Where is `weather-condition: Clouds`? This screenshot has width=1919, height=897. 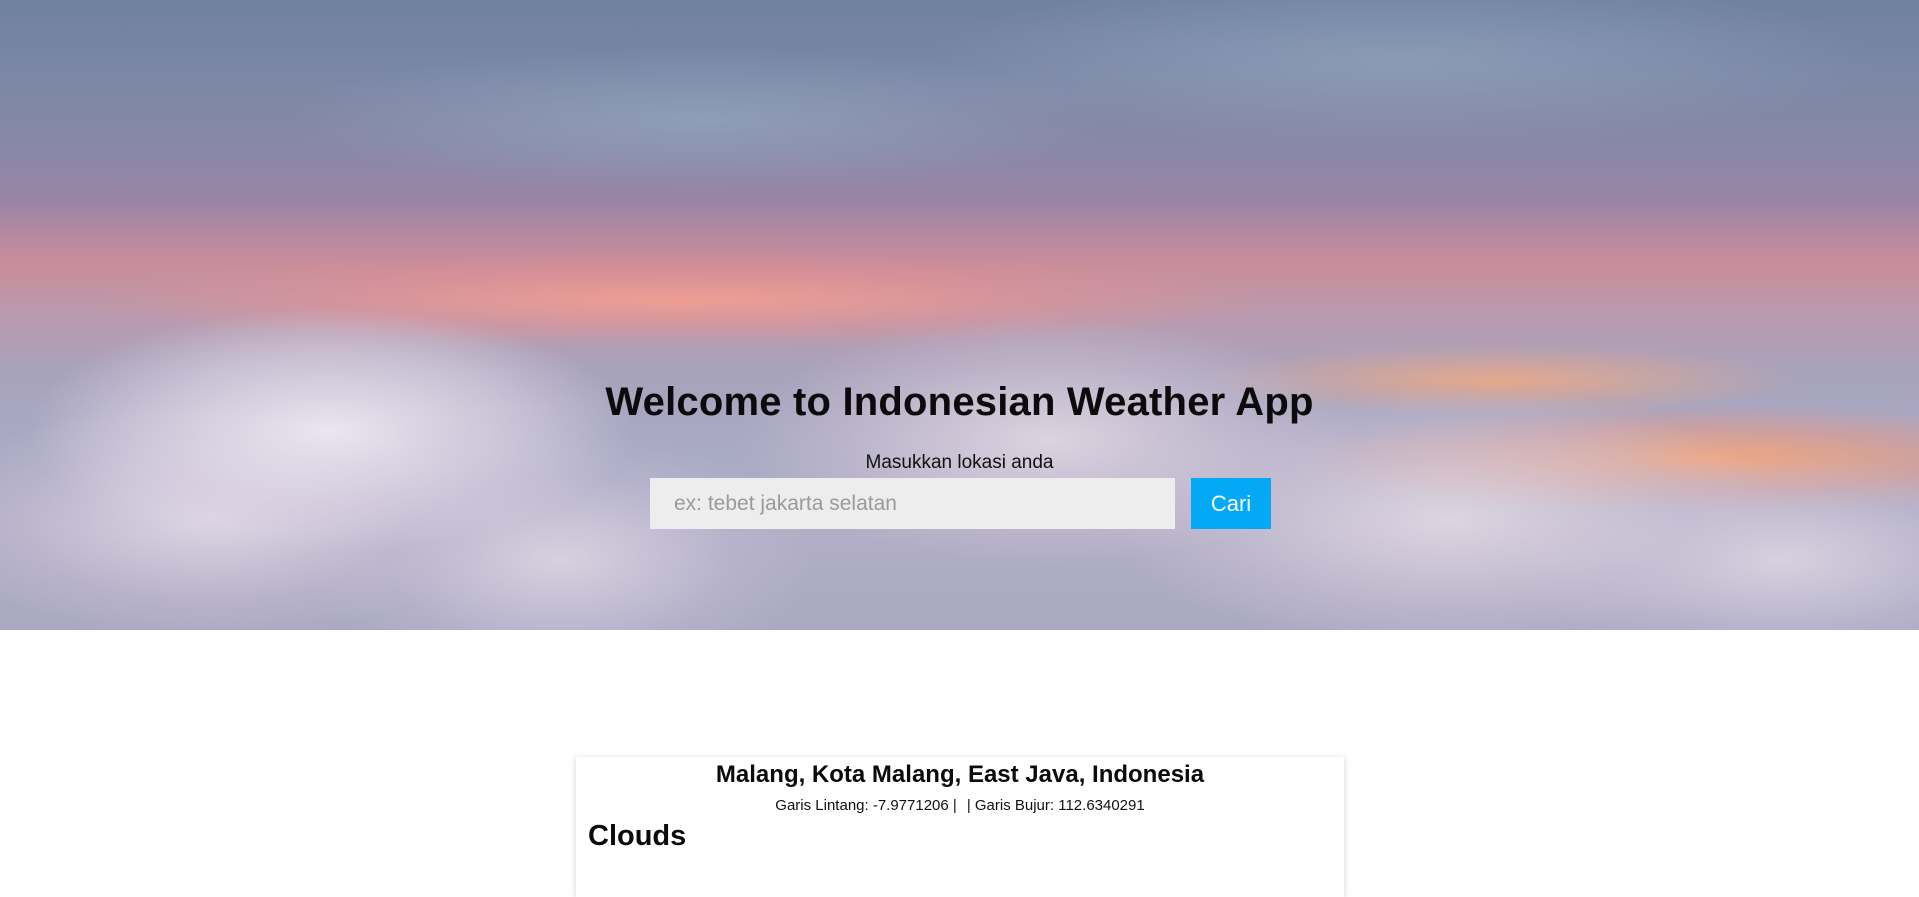
weather-condition: Clouds is located at coordinates (637, 836).